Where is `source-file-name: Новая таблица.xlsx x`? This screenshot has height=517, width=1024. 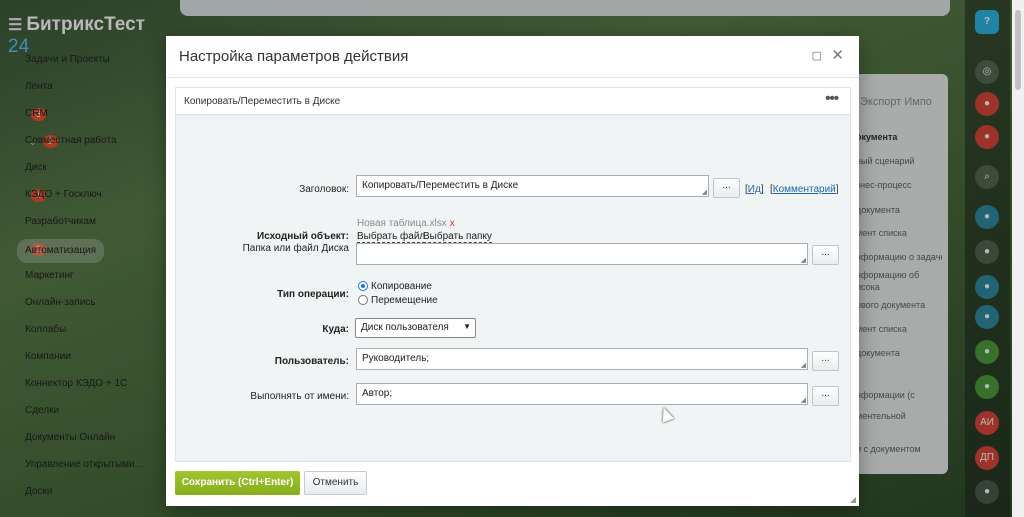
source-file-name: Новая таблица.xlsx x is located at coordinates (406, 223).